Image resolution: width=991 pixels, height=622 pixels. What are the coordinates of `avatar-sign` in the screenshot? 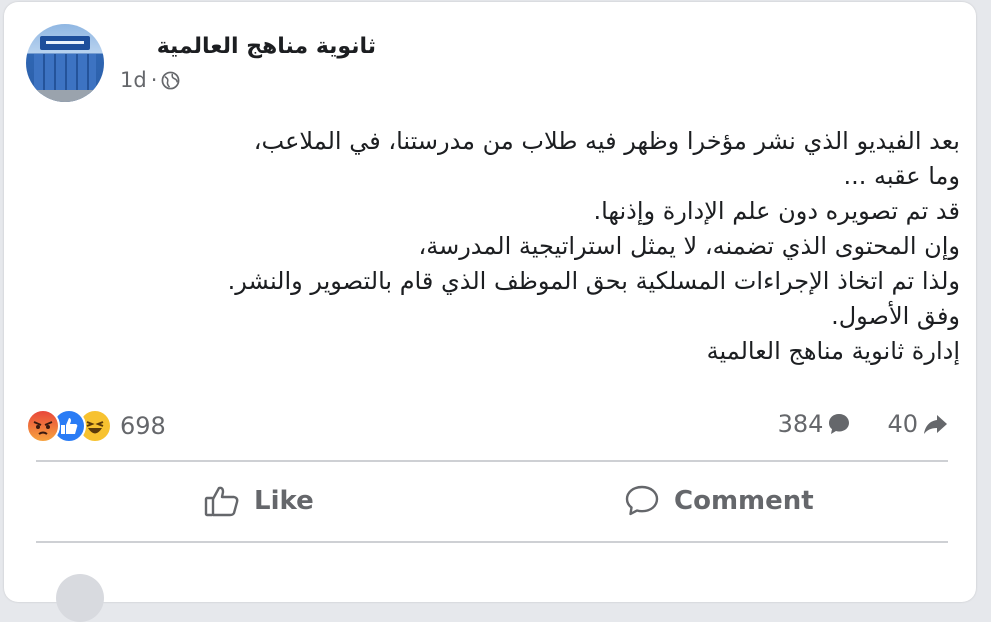 It's located at (65, 43).